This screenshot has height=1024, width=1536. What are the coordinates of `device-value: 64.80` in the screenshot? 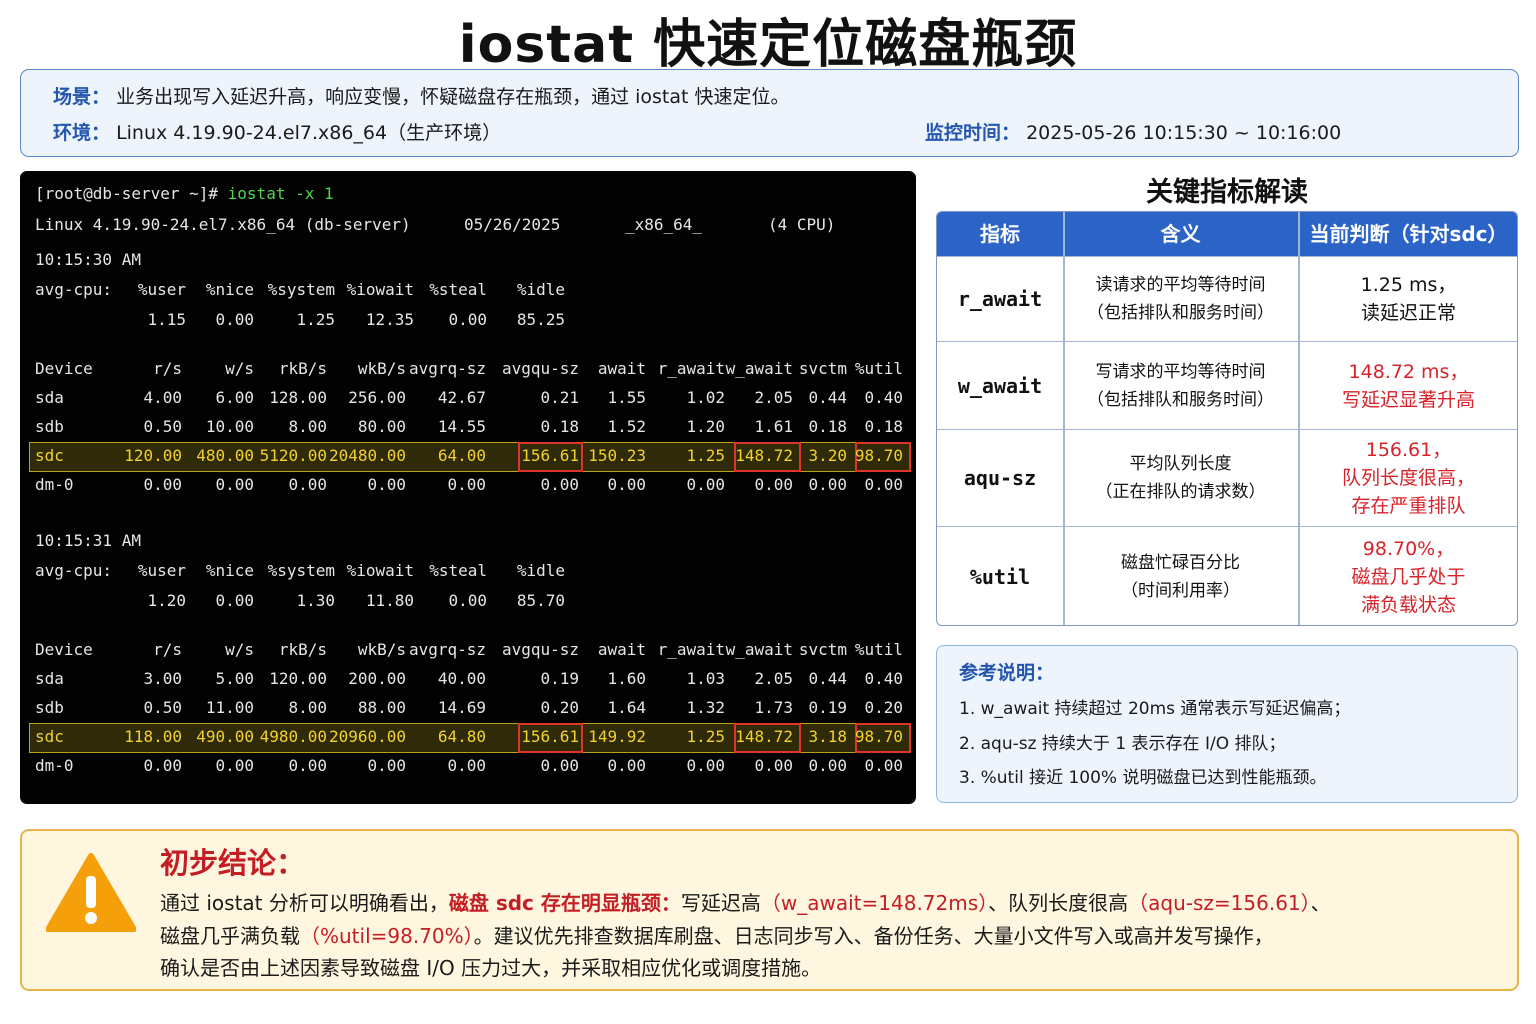 It's located at (461, 736).